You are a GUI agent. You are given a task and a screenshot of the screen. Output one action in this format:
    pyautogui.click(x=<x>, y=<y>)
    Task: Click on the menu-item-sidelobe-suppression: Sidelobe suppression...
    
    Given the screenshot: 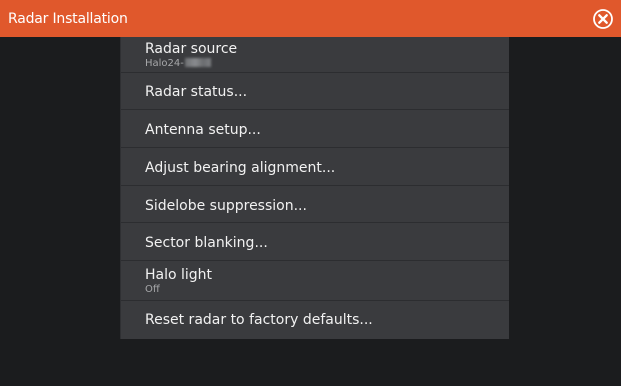 What is the action you would take?
    pyautogui.click(x=315, y=204)
    